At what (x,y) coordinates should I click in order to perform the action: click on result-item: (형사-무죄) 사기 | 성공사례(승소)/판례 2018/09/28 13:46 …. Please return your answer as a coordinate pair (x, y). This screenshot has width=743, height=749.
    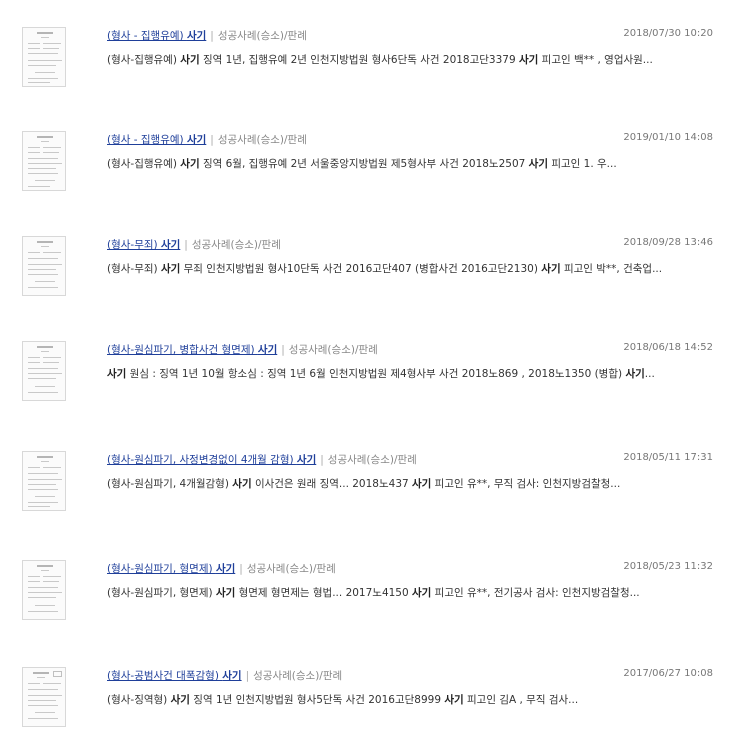
    Looking at the image, I should click on (371, 276).